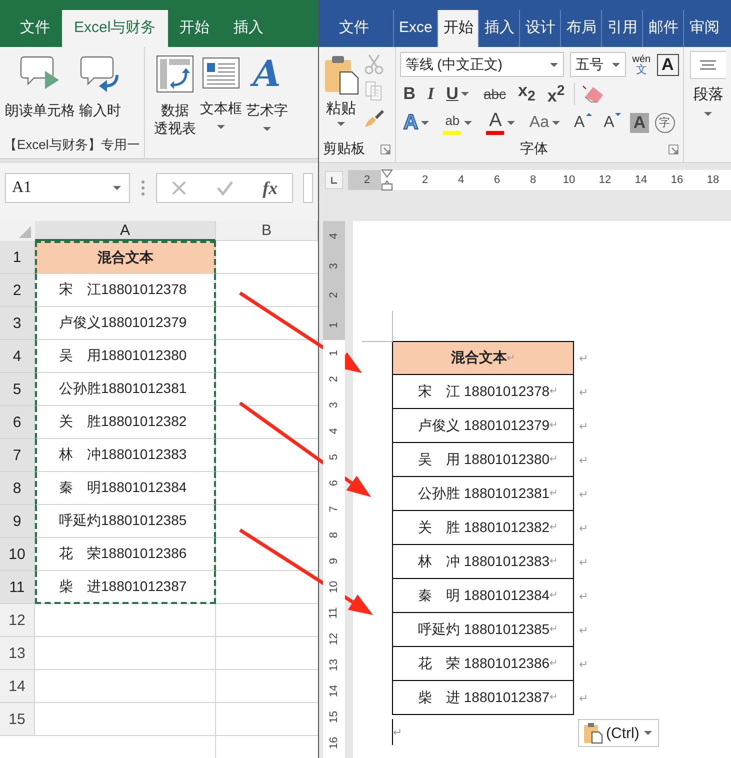 The width and height of the screenshot is (731, 758). Describe the element at coordinates (713, 180) in the screenshot. I see `ruler-number: 18` at that location.